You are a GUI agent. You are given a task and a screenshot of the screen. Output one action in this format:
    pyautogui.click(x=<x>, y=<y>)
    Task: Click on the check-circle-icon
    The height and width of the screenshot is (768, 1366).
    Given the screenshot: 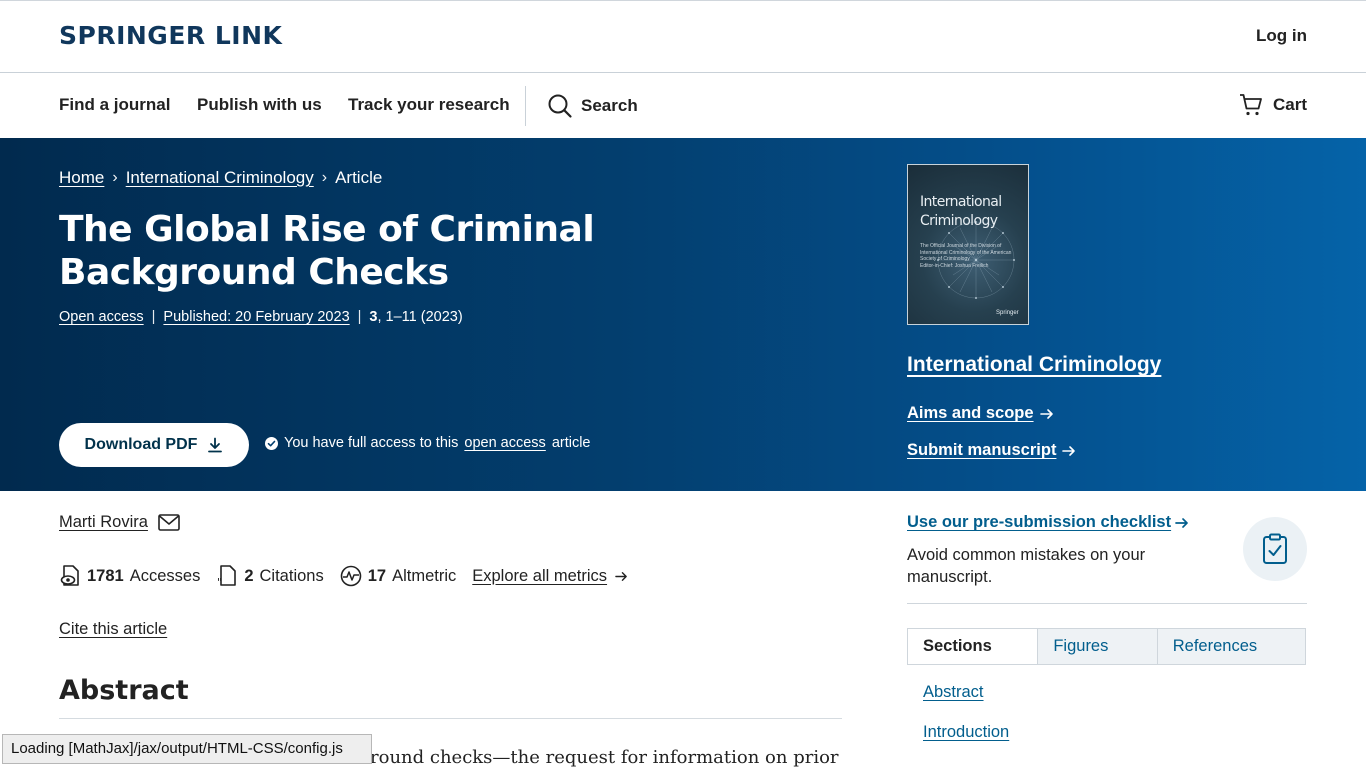 What is the action you would take?
    pyautogui.click(x=271, y=443)
    